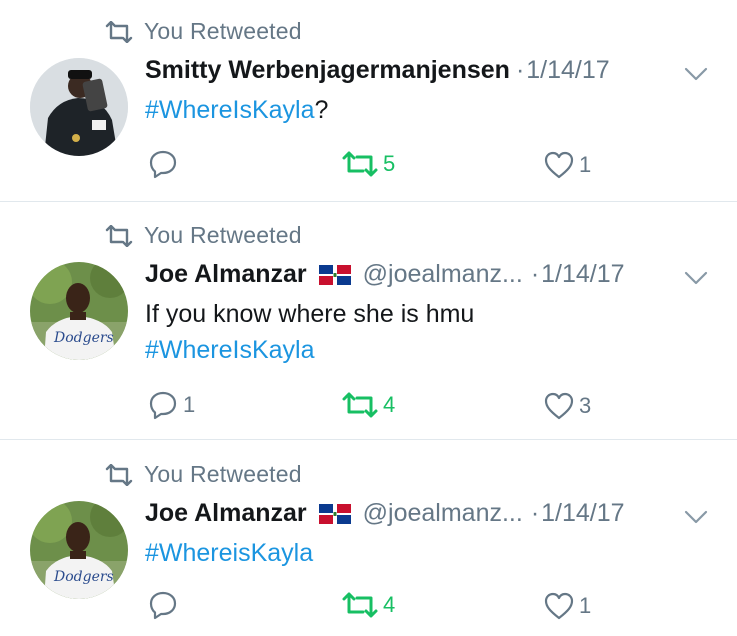 This screenshot has width=737, height=636. I want to click on avatar-photo, so click(79, 107).